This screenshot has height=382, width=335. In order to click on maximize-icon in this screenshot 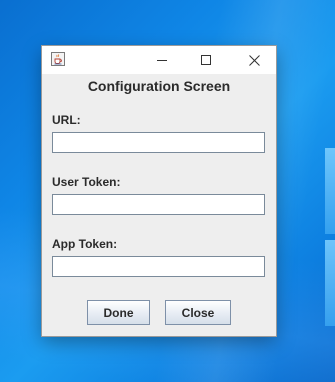, I will do `click(206, 60)`.